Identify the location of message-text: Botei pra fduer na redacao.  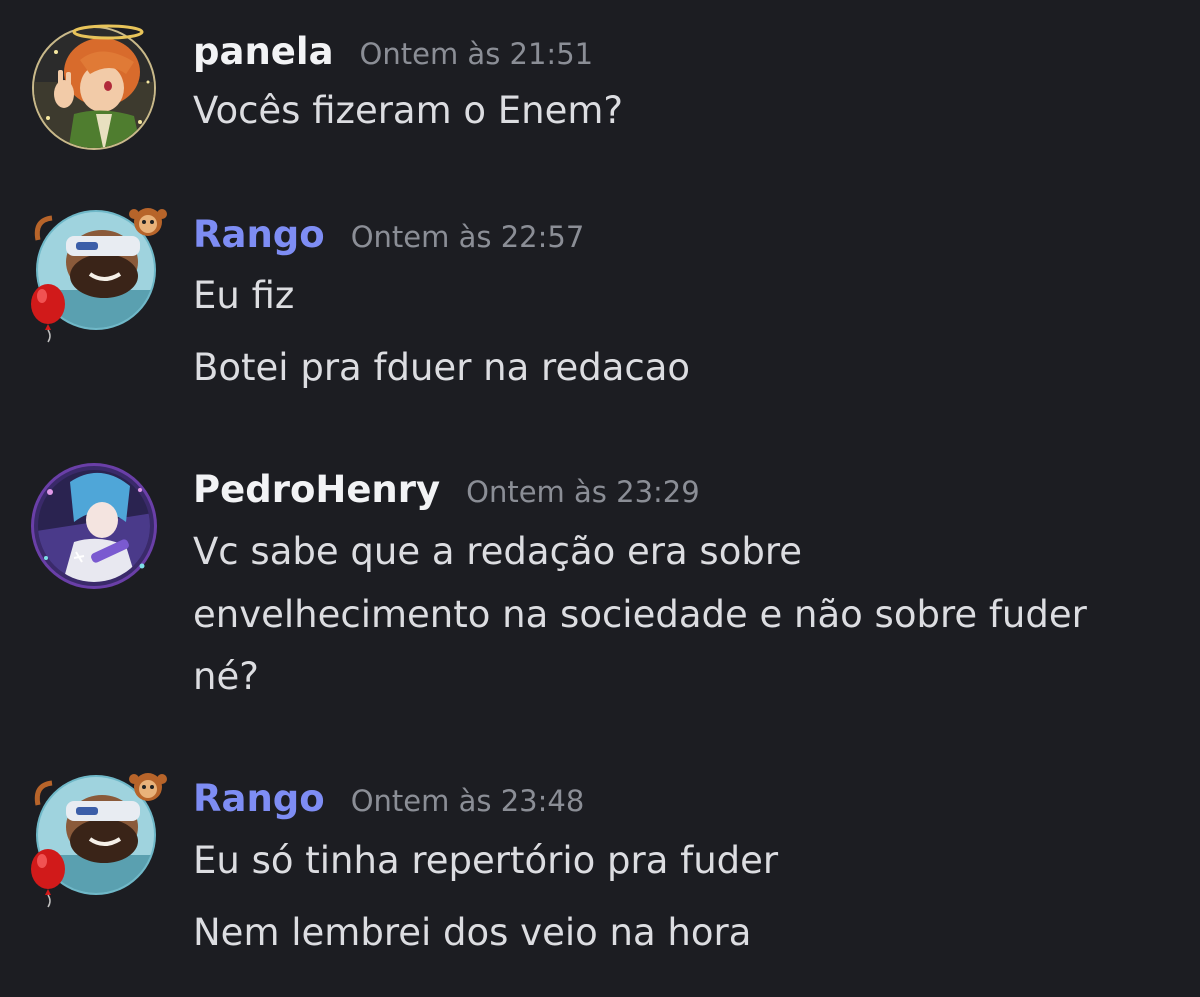
(442, 367).